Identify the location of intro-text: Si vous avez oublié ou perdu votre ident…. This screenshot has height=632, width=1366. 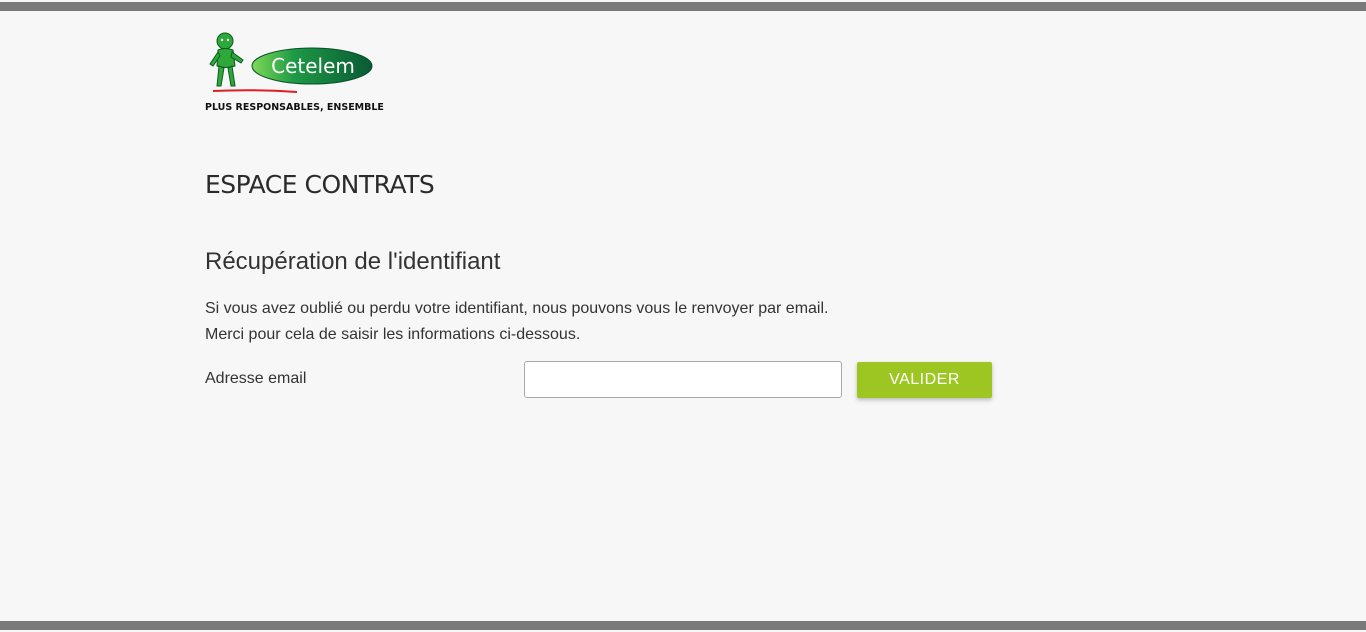
(516, 322).